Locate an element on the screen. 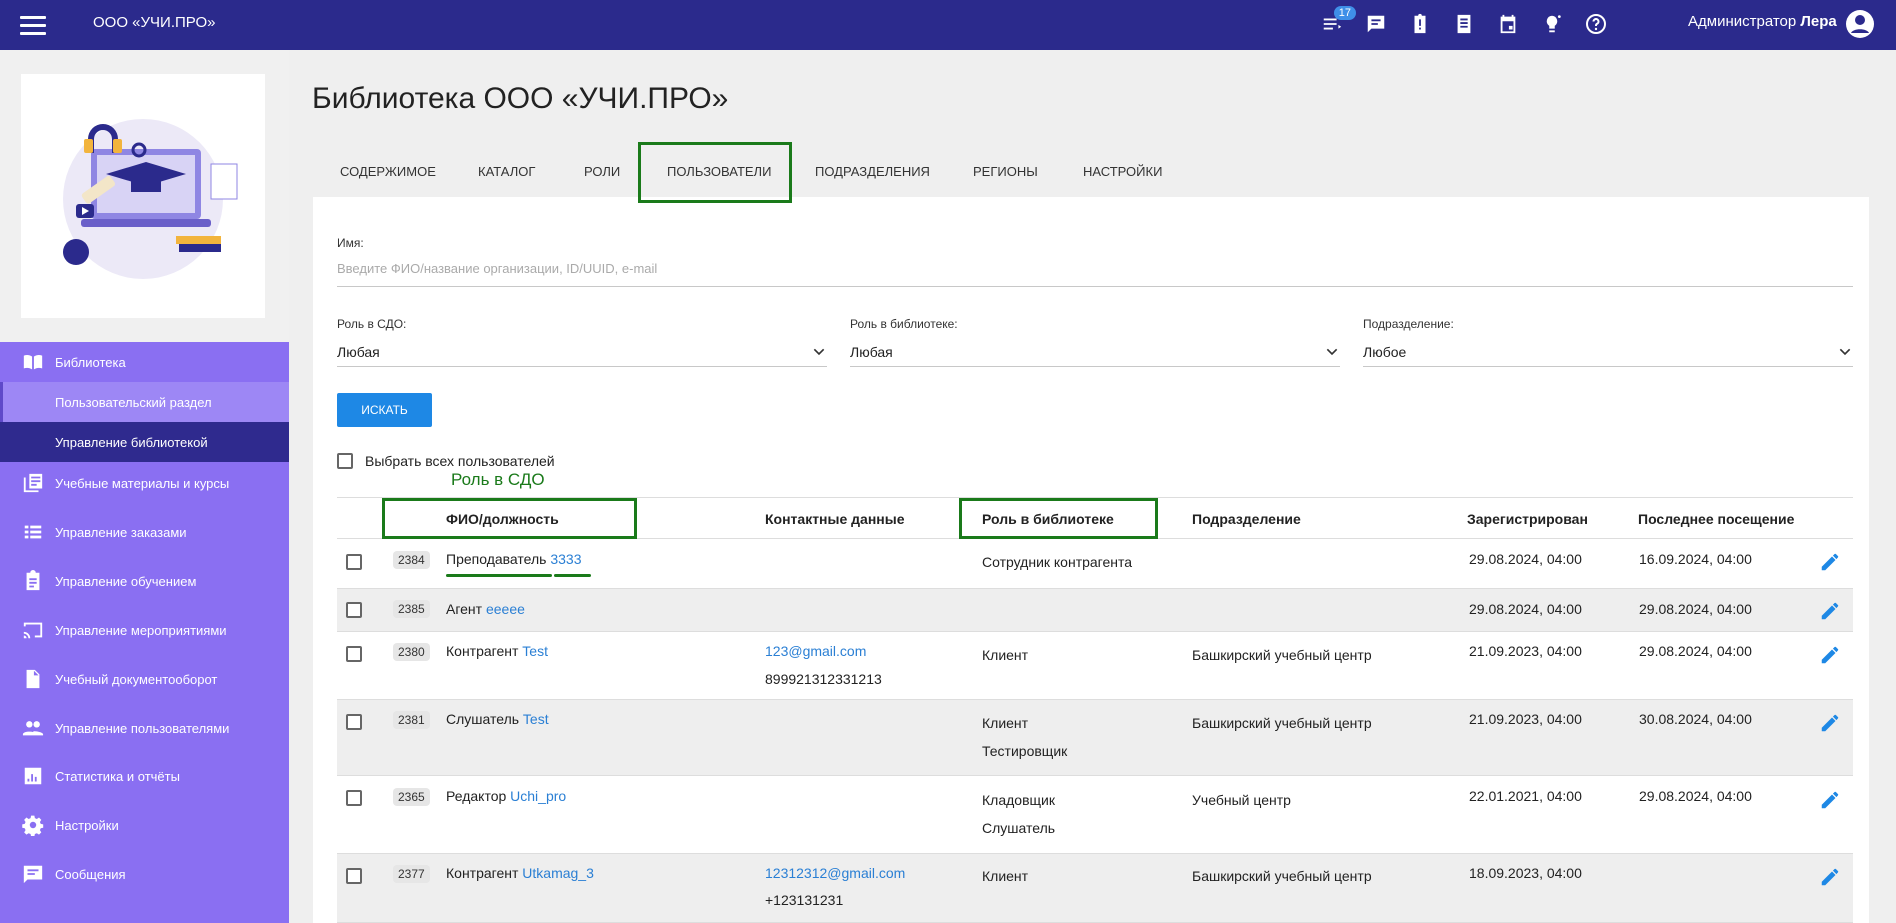 This screenshot has height=923, width=1896. page-title: Библиотека ООО «УЧИ.ПРО» is located at coordinates (520, 98).